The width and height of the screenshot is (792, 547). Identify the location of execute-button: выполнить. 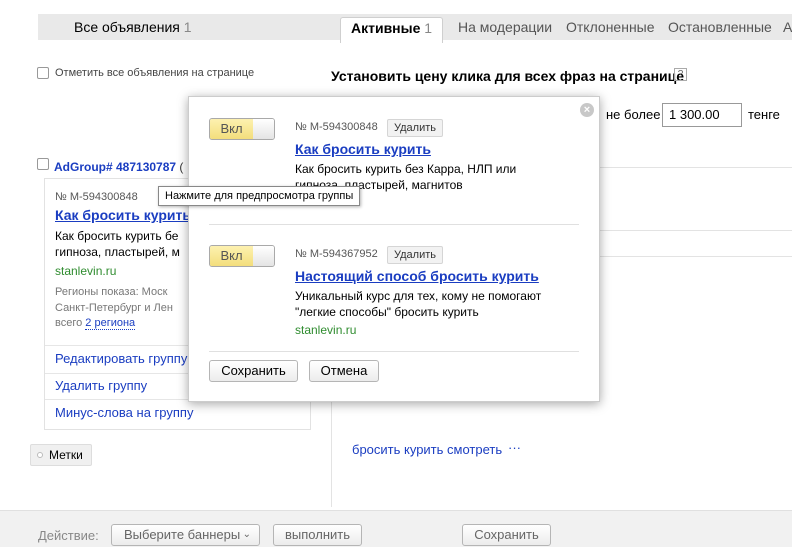
(317, 535).